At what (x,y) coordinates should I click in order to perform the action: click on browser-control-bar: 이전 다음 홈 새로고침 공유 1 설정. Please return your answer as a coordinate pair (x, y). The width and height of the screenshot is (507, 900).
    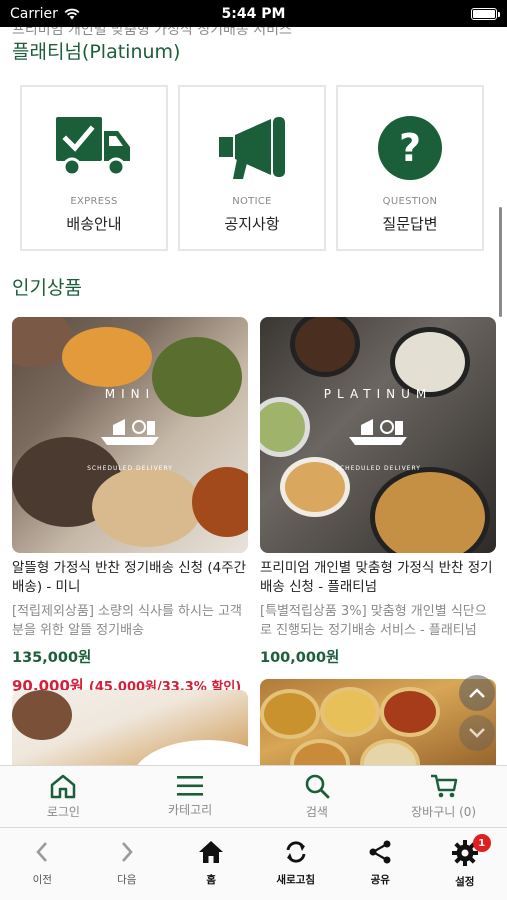
    Looking at the image, I should click on (253, 863).